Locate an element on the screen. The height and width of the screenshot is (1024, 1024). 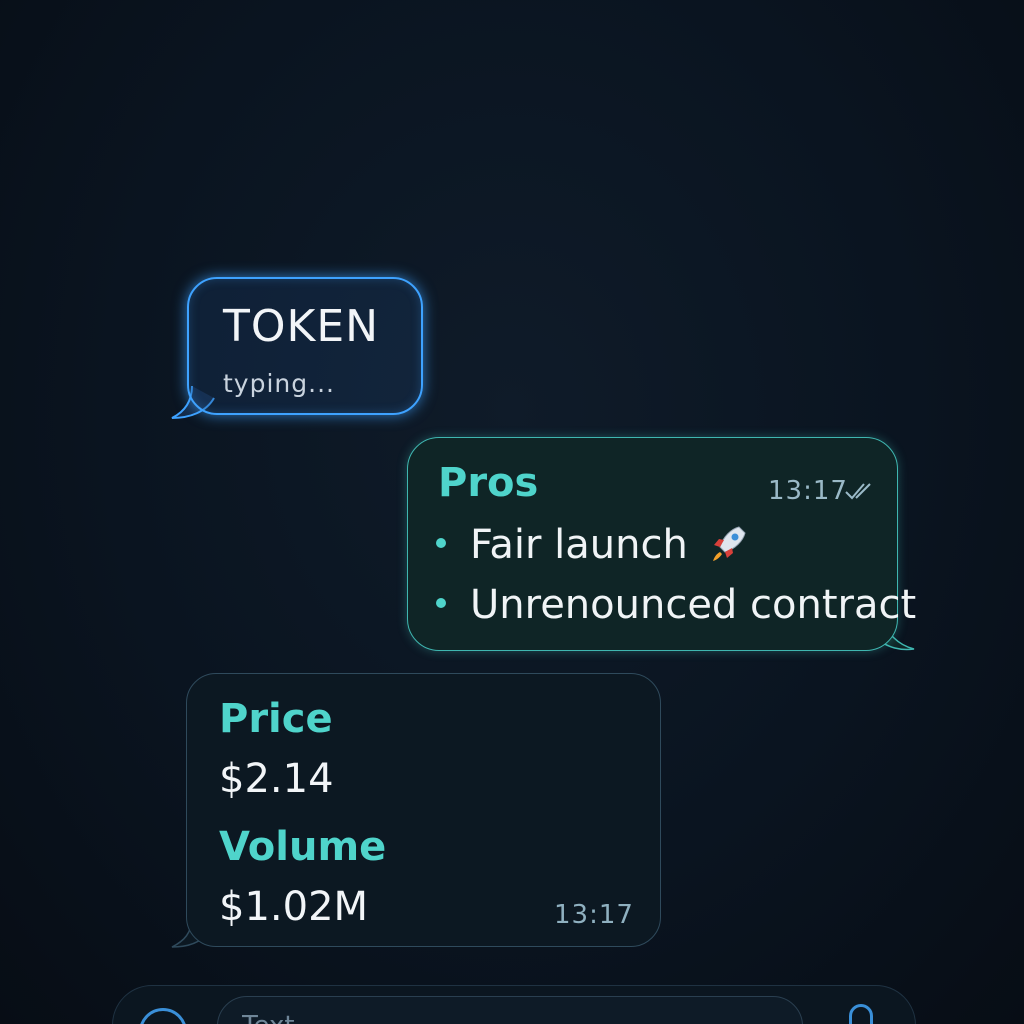
message-input is located at coordinates (510, 1010).